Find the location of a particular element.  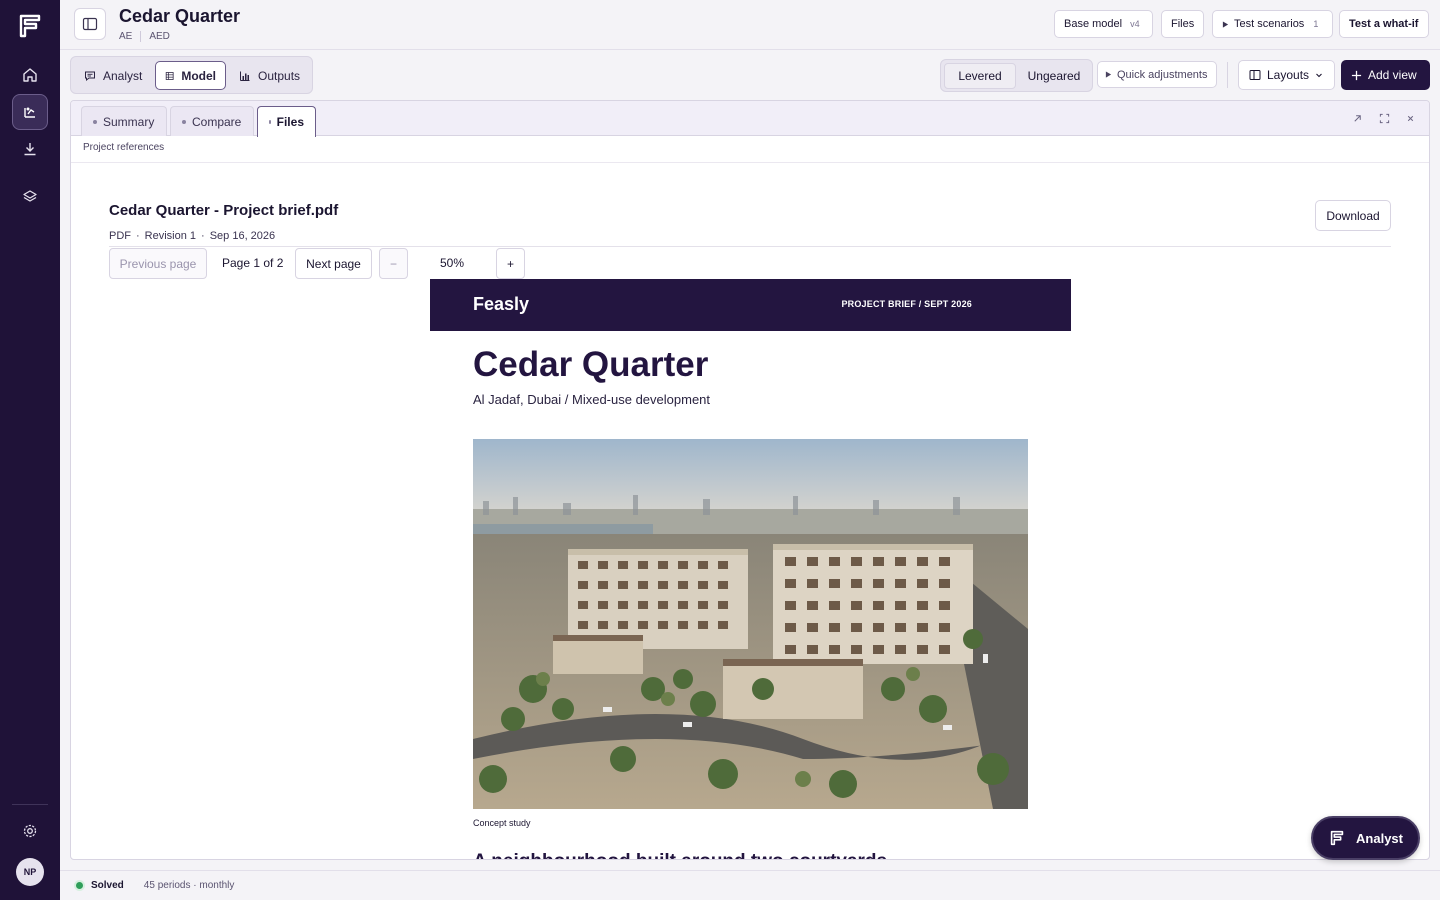

tab-outputs-label: Outputs is located at coordinates (279, 75).